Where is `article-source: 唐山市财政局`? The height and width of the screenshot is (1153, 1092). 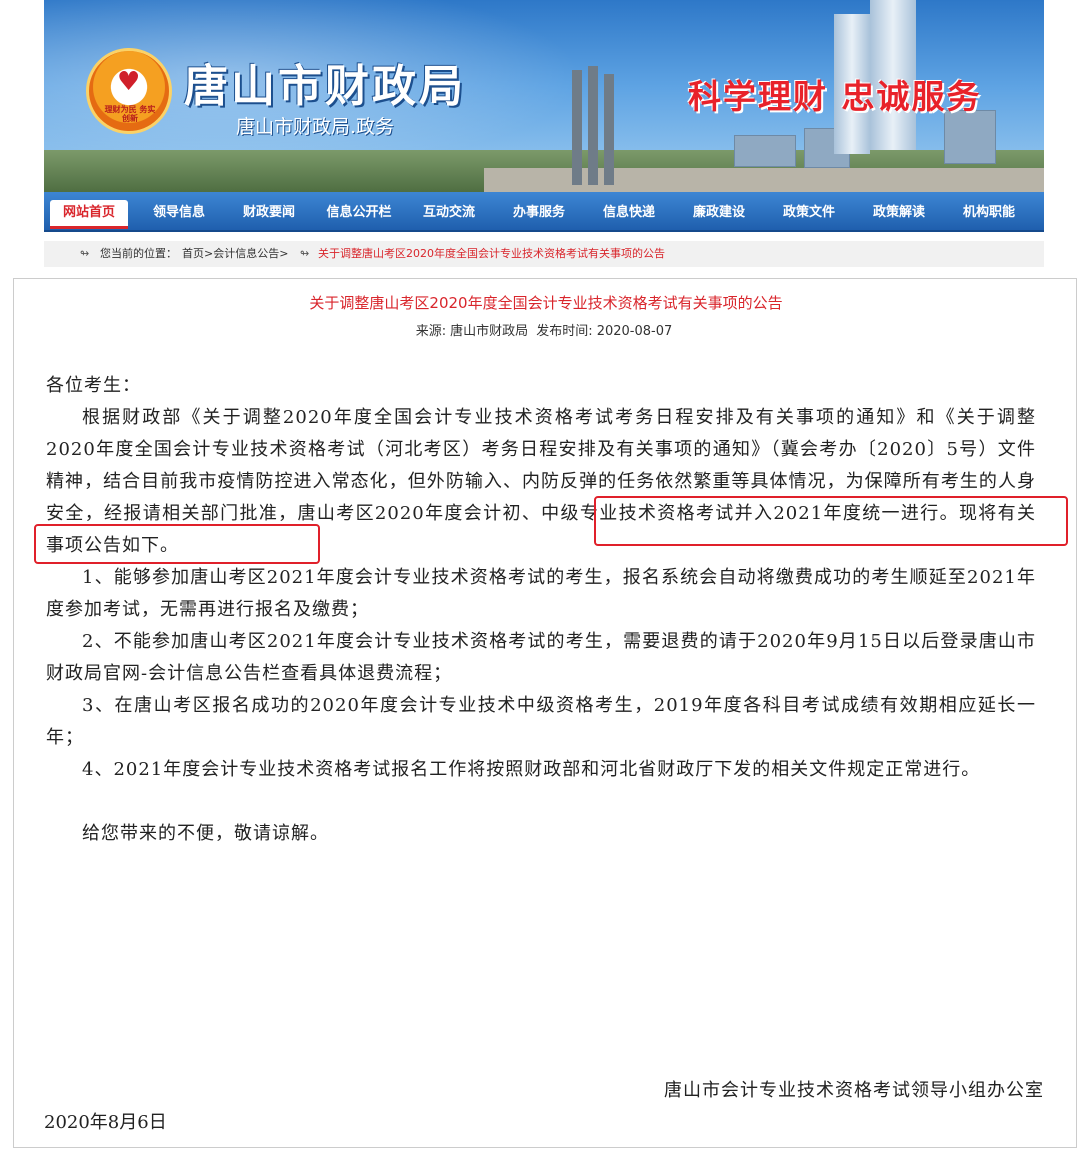 article-source: 唐山市财政局 is located at coordinates (489, 331).